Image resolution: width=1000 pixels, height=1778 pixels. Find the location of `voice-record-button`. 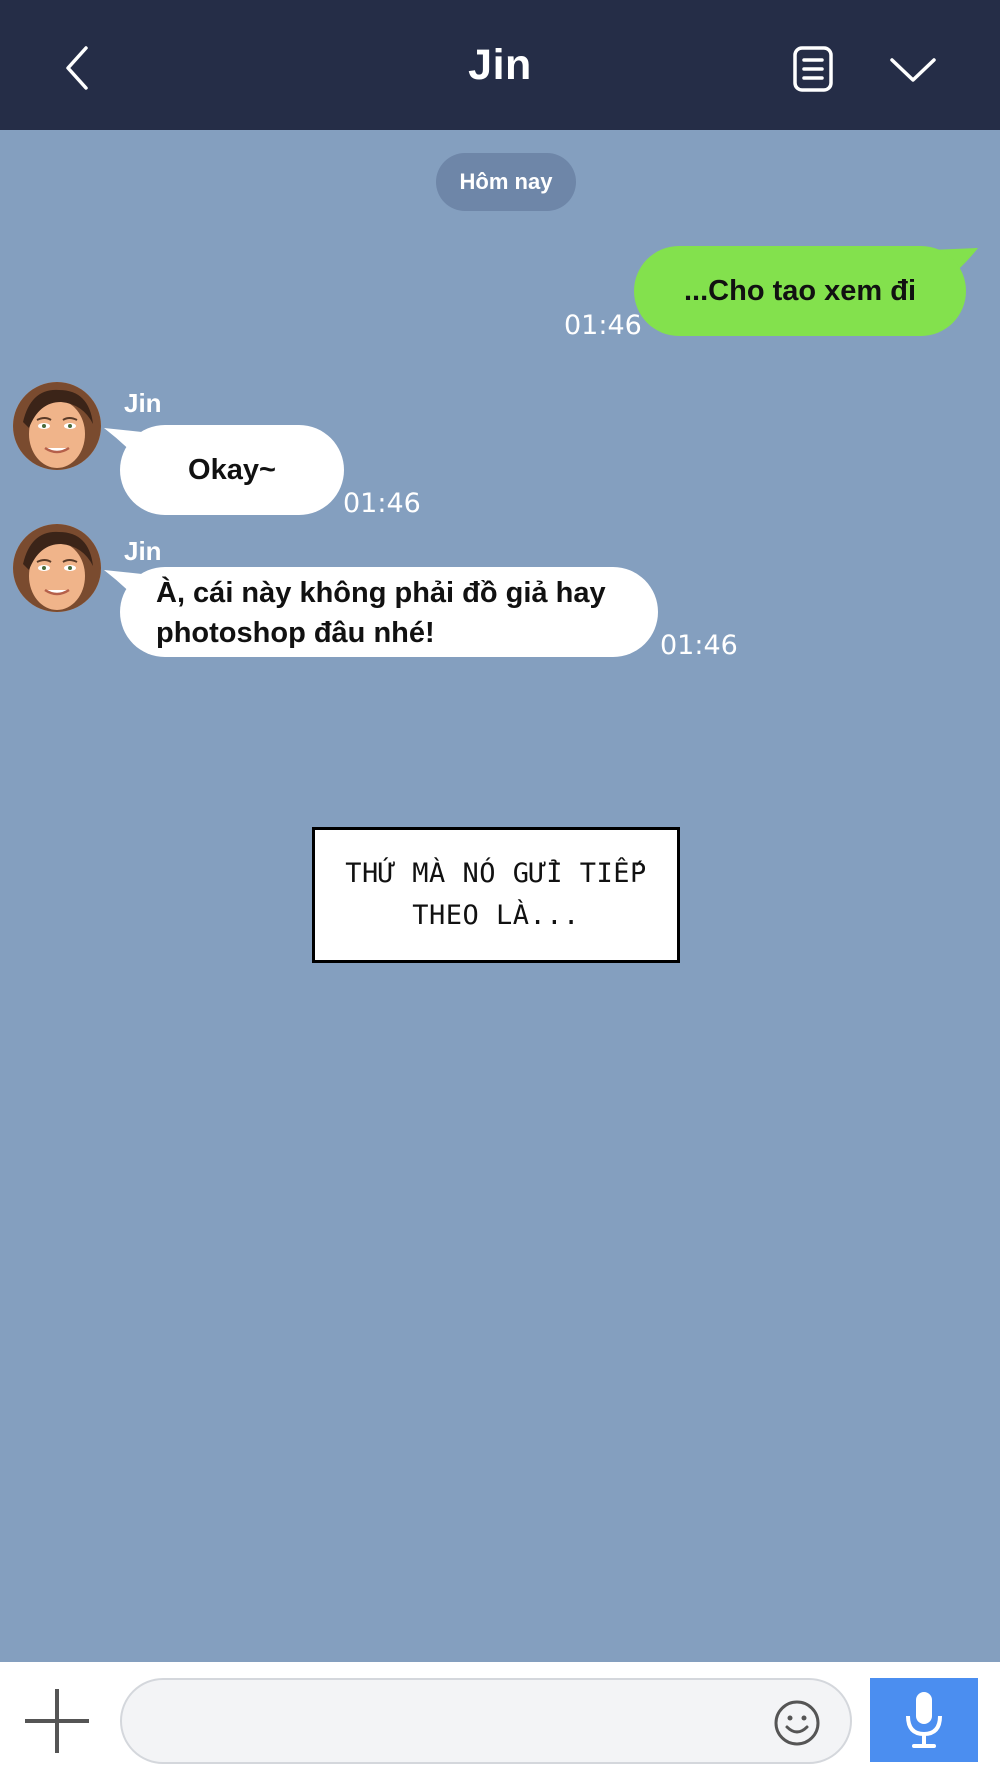

voice-record-button is located at coordinates (924, 1720).